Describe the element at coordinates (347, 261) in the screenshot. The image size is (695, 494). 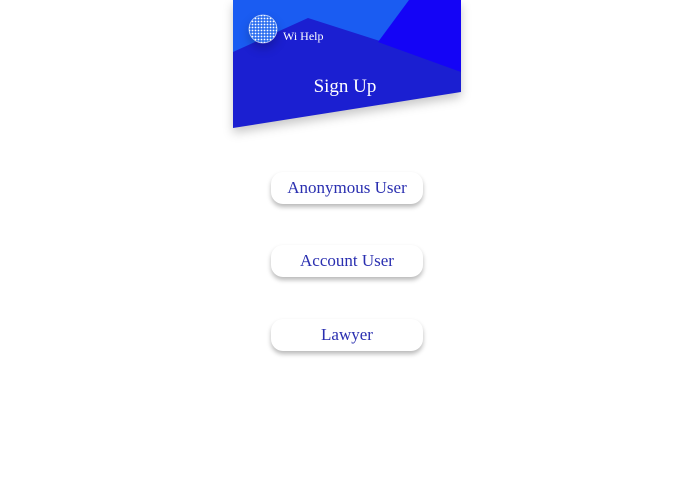
I see `account-user-button: Account User` at that location.